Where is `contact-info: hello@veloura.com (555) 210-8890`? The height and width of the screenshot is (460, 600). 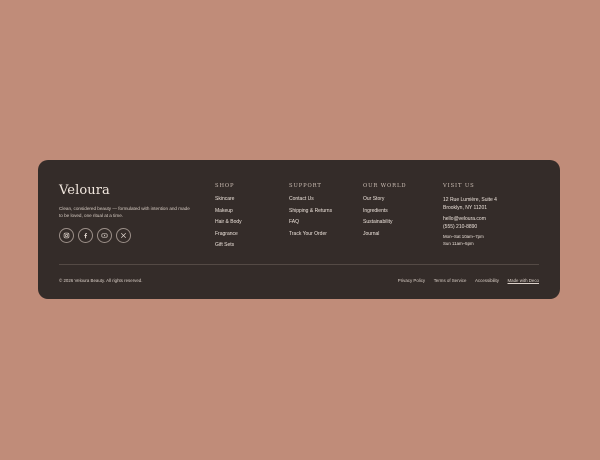
contact-info: hello@veloura.com (555) 210-8890 is located at coordinates (470, 223).